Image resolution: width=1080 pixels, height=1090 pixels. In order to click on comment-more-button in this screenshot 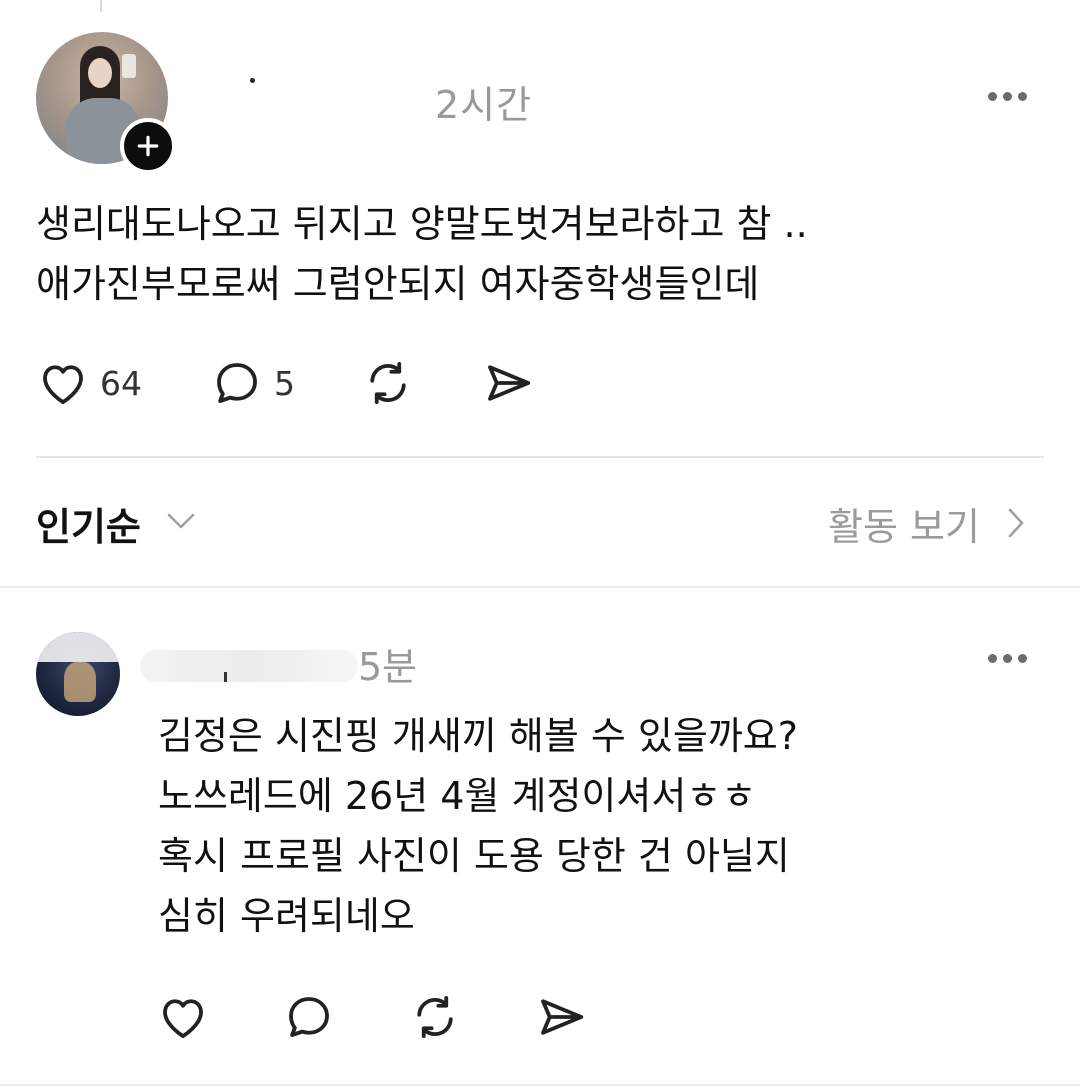, I will do `click(1007, 658)`.